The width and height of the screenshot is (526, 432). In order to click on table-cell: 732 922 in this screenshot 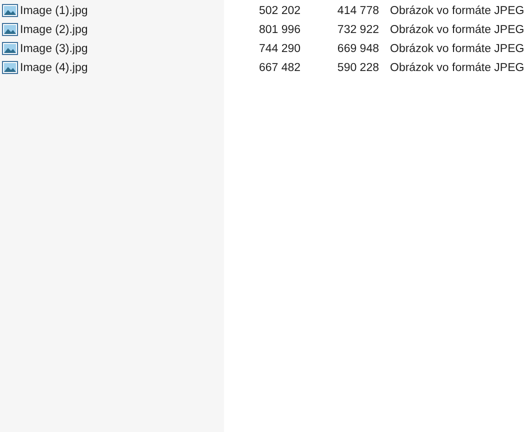, I will do `click(358, 30)`.